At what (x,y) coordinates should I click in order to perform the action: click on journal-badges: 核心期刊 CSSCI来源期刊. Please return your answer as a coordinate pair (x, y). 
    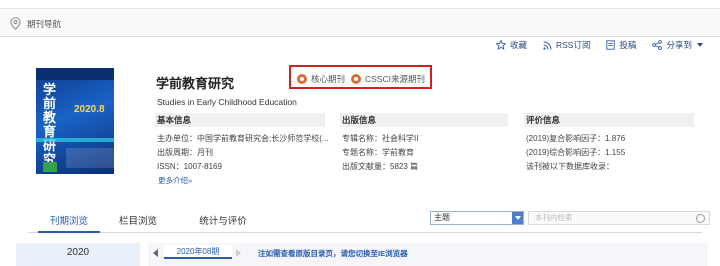
    Looking at the image, I should click on (360, 77).